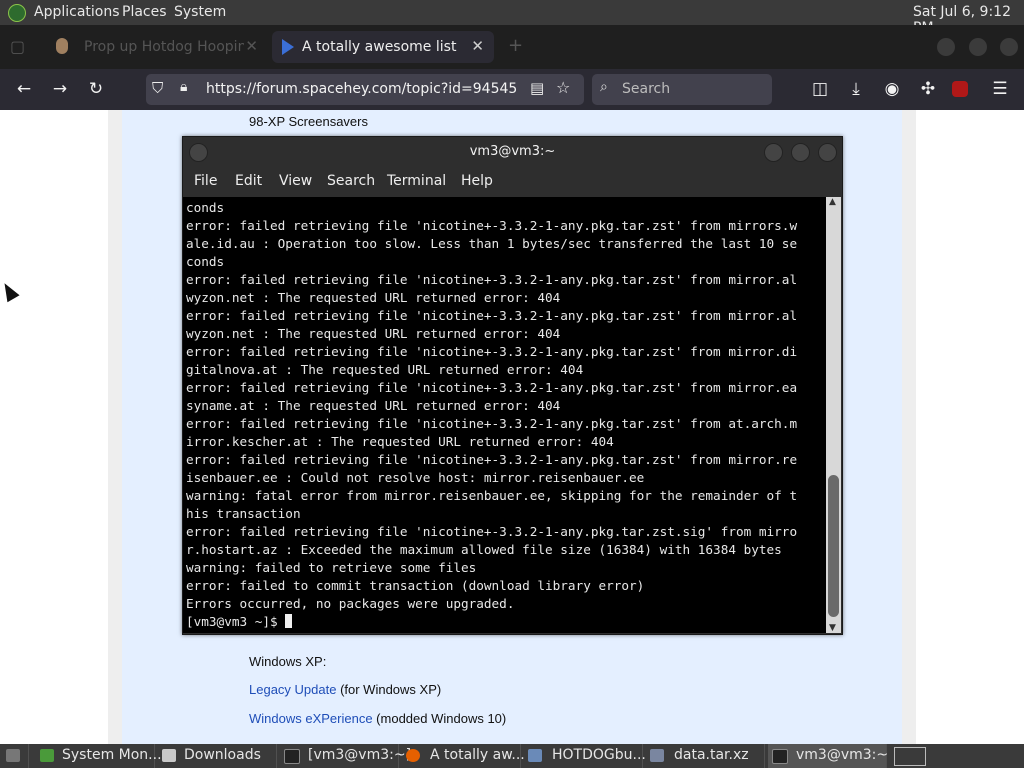 This screenshot has height=768, width=1024. What do you see at coordinates (157, 88) in the screenshot?
I see `shield-icon: ⛉` at bounding box center [157, 88].